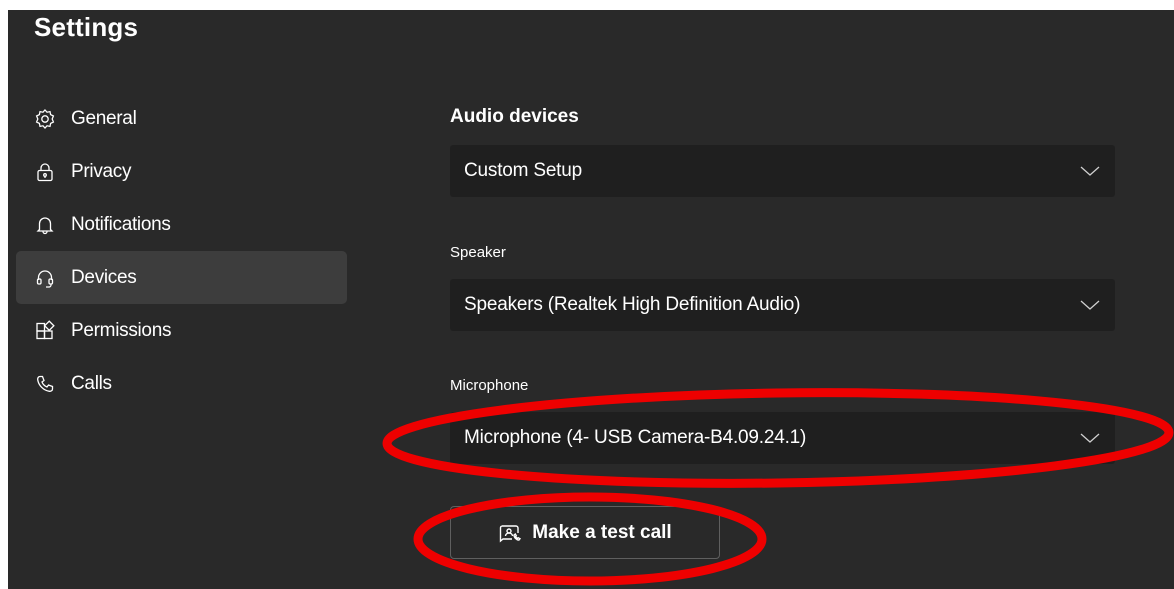  What do you see at coordinates (121, 330) in the screenshot?
I see `nav-item-label: Permissions` at bounding box center [121, 330].